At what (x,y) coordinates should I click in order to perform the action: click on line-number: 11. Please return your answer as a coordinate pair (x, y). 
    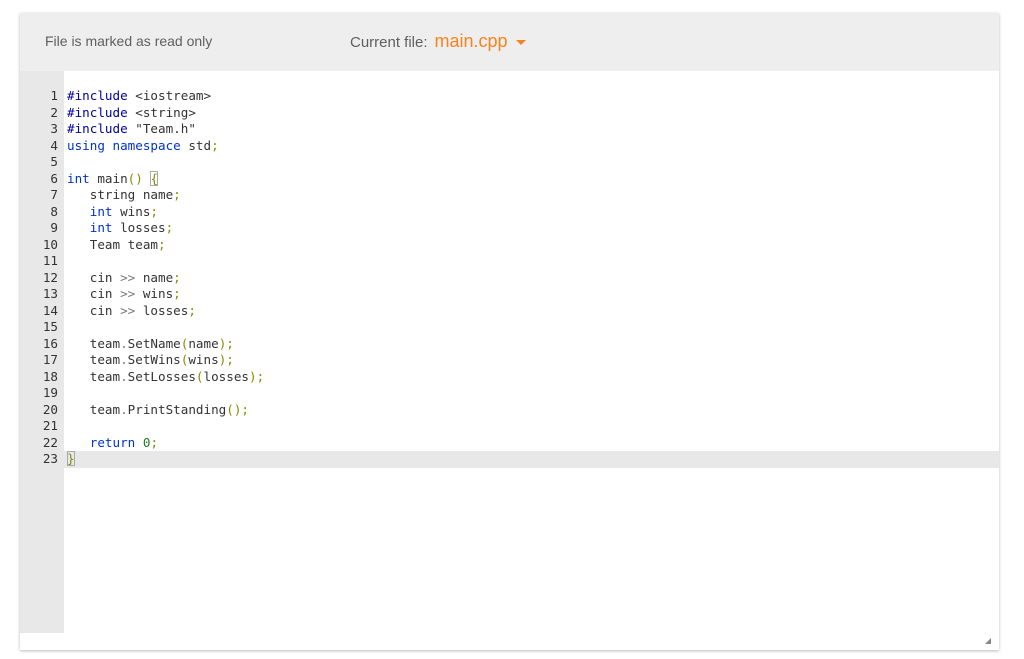
    Looking at the image, I should click on (50, 260).